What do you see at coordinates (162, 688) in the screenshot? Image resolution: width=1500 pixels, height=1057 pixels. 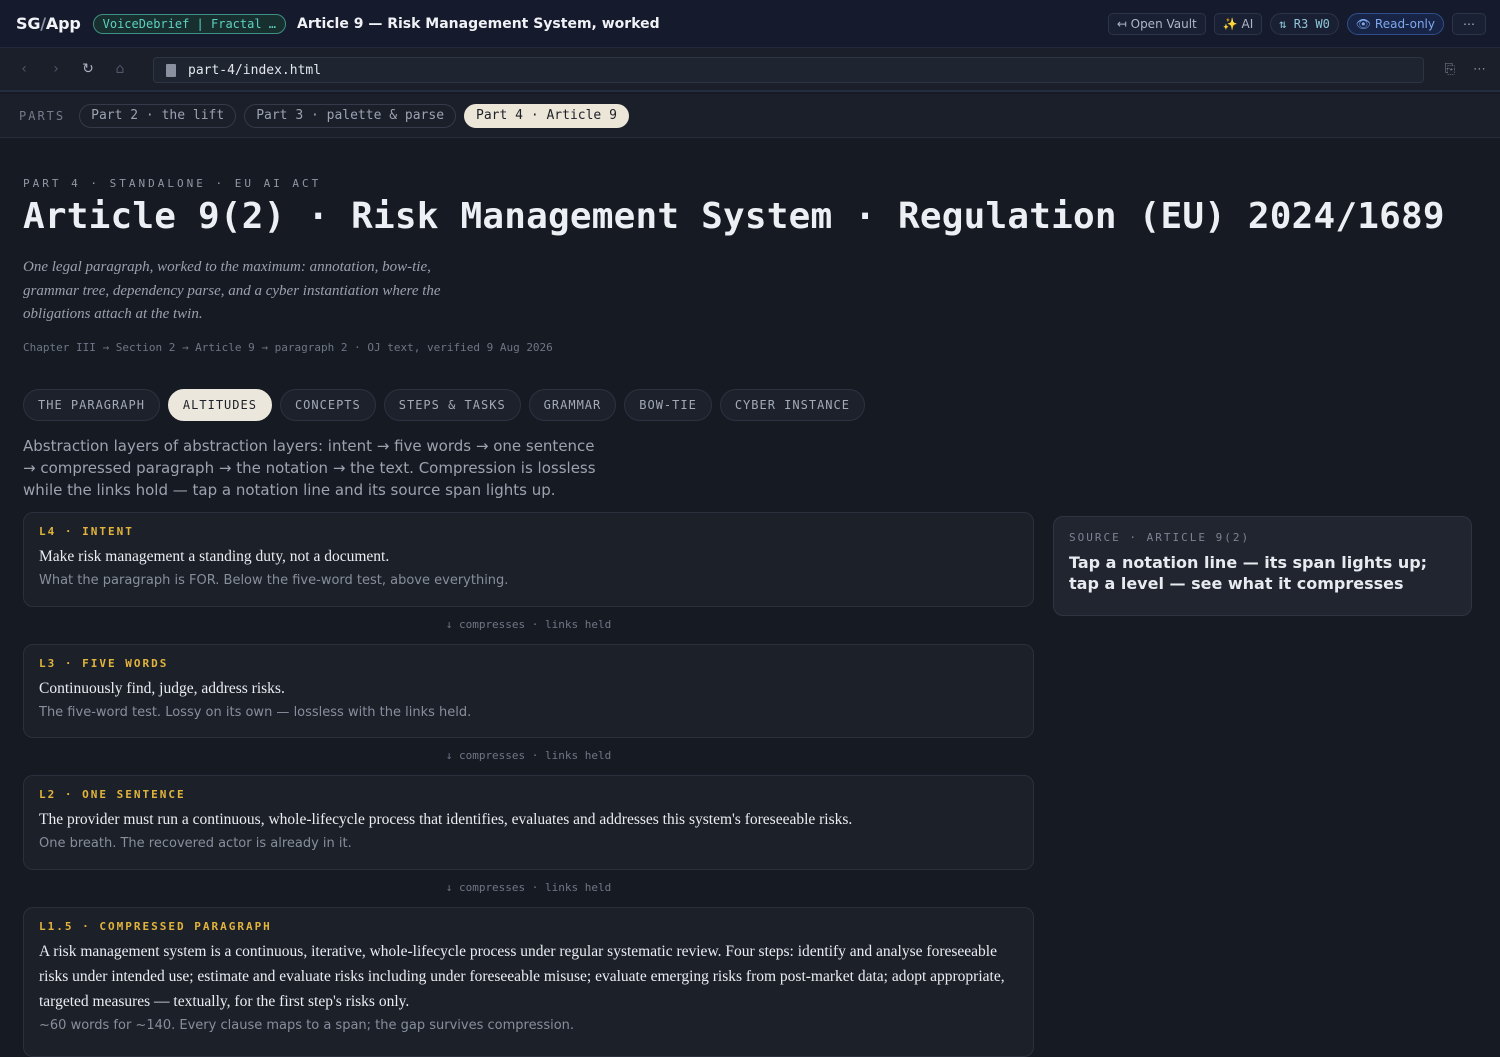 I see `level-text: Continuously find, judge, address risks.` at bounding box center [162, 688].